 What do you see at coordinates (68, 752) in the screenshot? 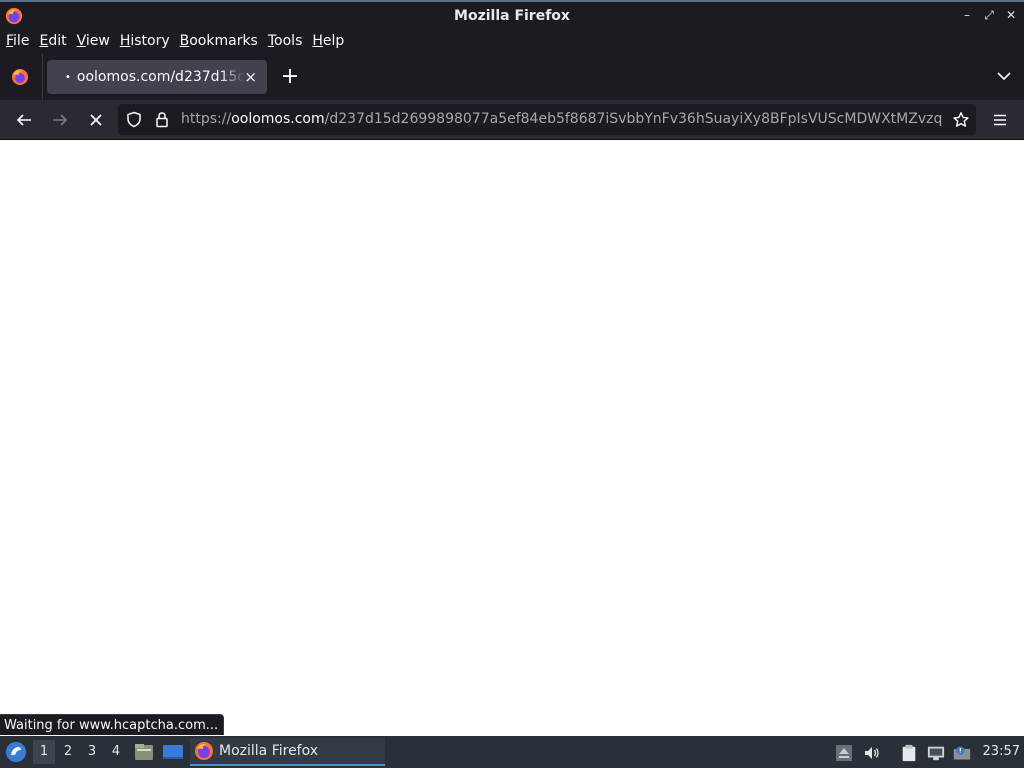
I see `workspace-2: 2` at bounding box center [68, 752].